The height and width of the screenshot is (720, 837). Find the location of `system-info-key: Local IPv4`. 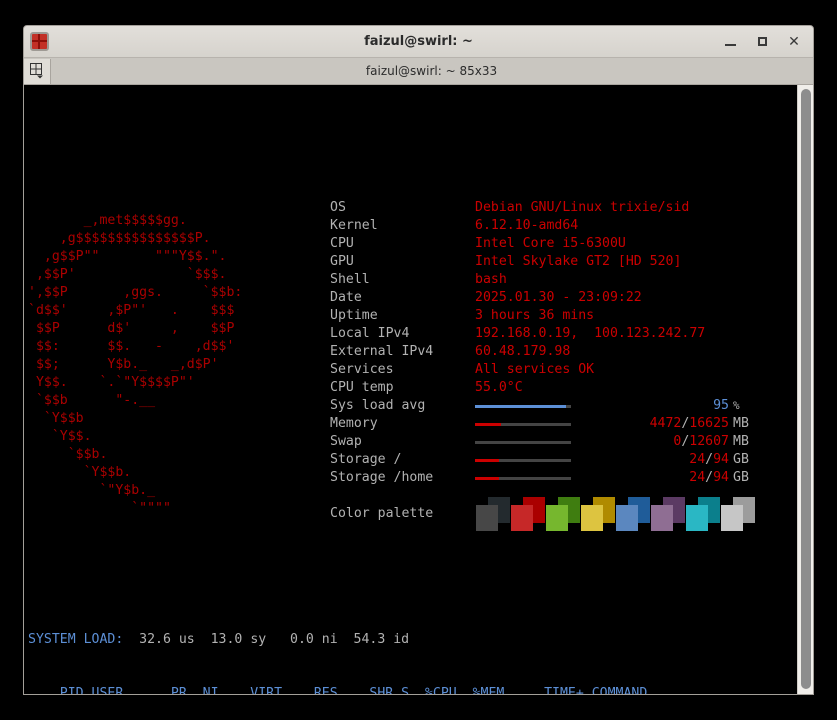

system-info-key: Local IPv4 is located at coordinates (370, 333).